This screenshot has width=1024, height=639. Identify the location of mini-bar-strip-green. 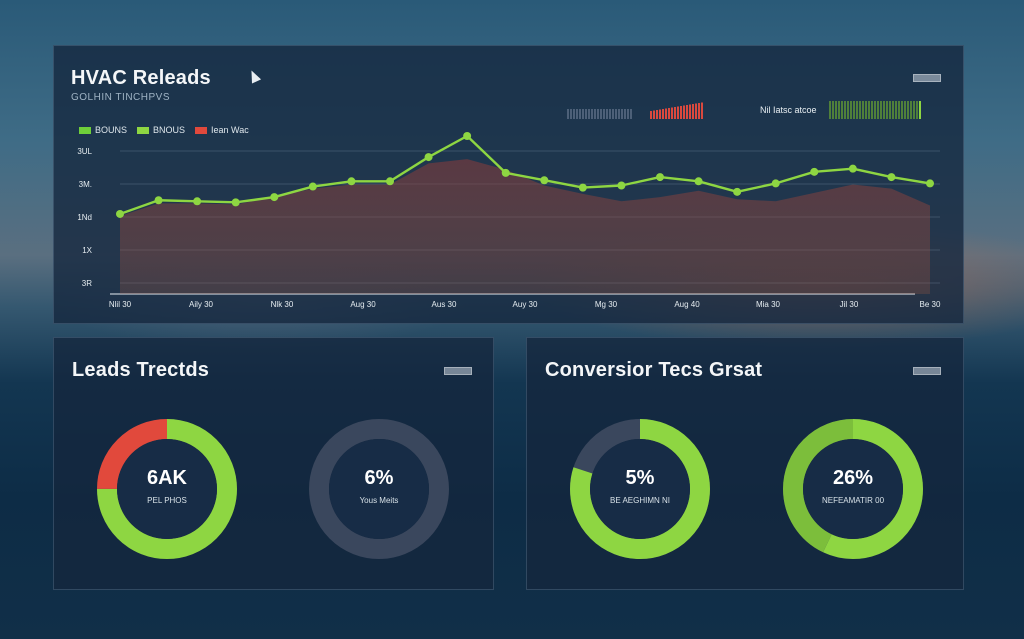
(875, 110).